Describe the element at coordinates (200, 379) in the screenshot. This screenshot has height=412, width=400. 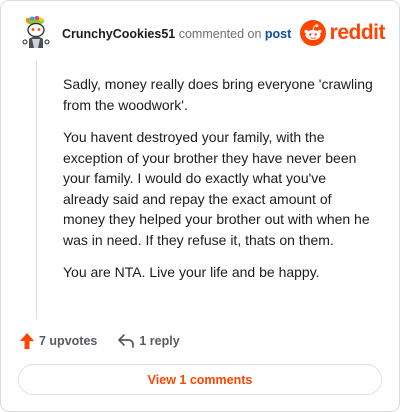
I see `view-comments-button: View 1 comments` at that location.